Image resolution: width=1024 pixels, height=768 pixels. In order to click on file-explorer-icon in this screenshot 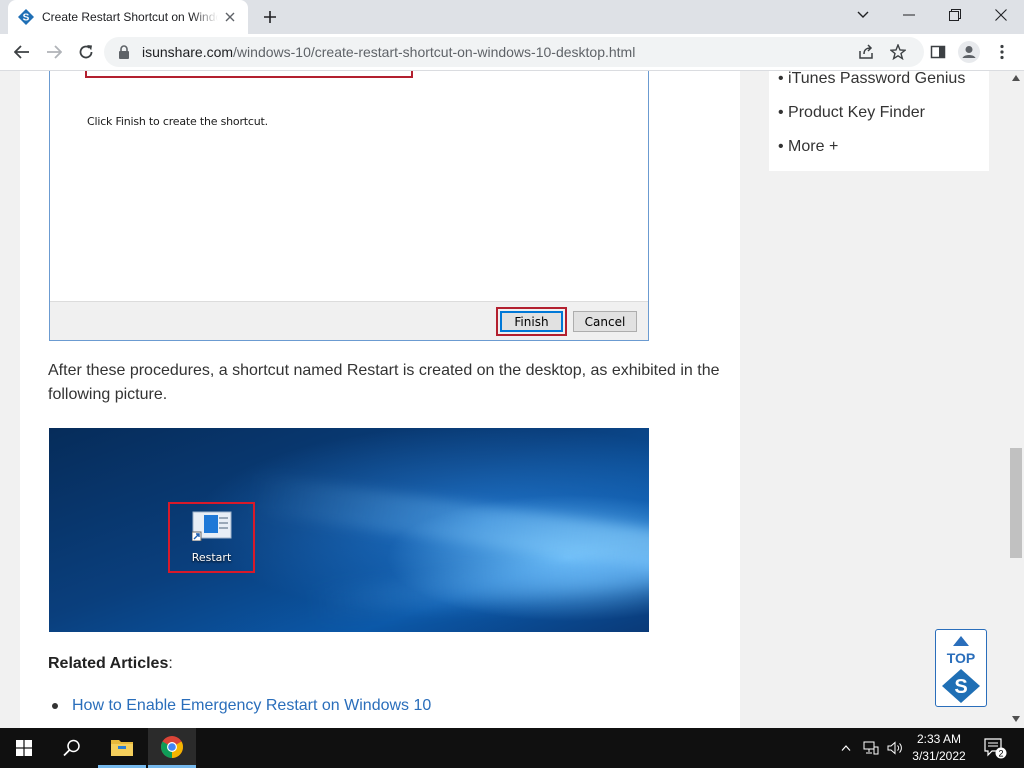, I will do `click(122, 748)`.